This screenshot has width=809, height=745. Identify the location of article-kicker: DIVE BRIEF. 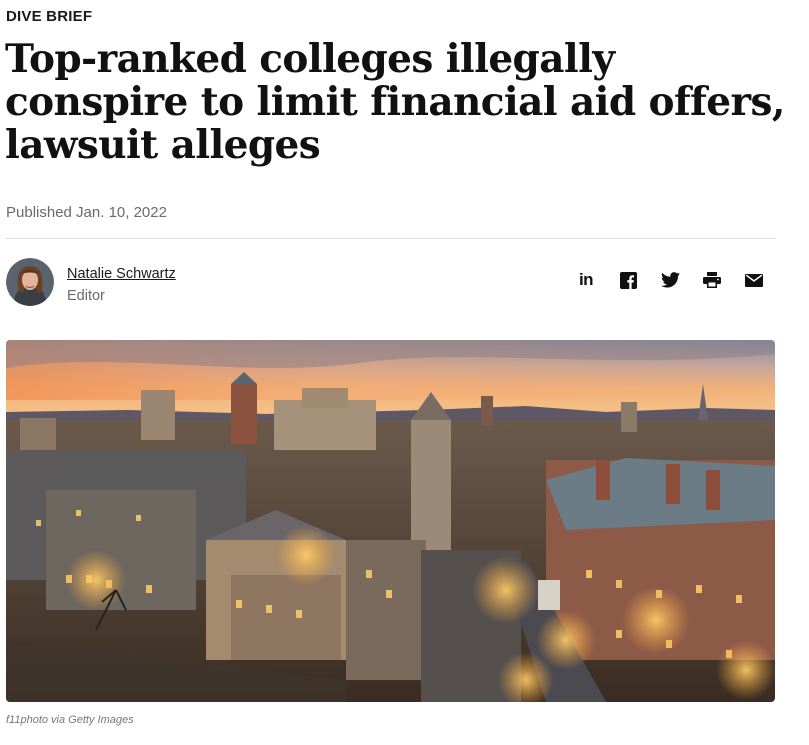
(49, 16).